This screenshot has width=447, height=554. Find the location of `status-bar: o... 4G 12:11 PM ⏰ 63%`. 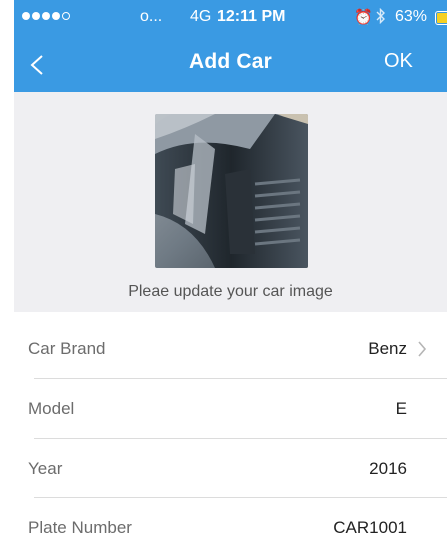

status-bar: o... 4G 12:11 PM ⏰ 63% is located at coordinates (230, 18).